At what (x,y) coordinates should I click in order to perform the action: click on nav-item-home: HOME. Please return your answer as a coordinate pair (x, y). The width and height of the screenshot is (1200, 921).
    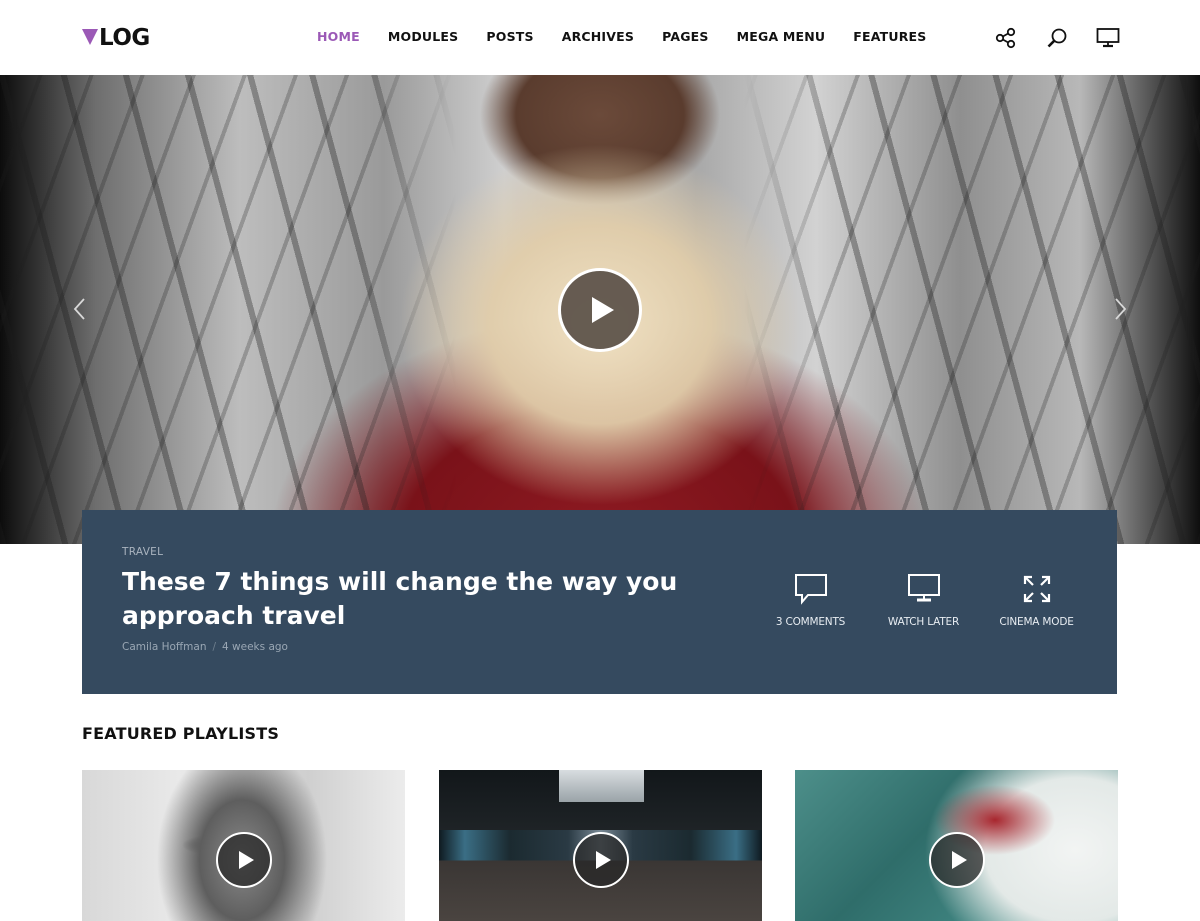
    Looking at the image, I should click on (338, 36).